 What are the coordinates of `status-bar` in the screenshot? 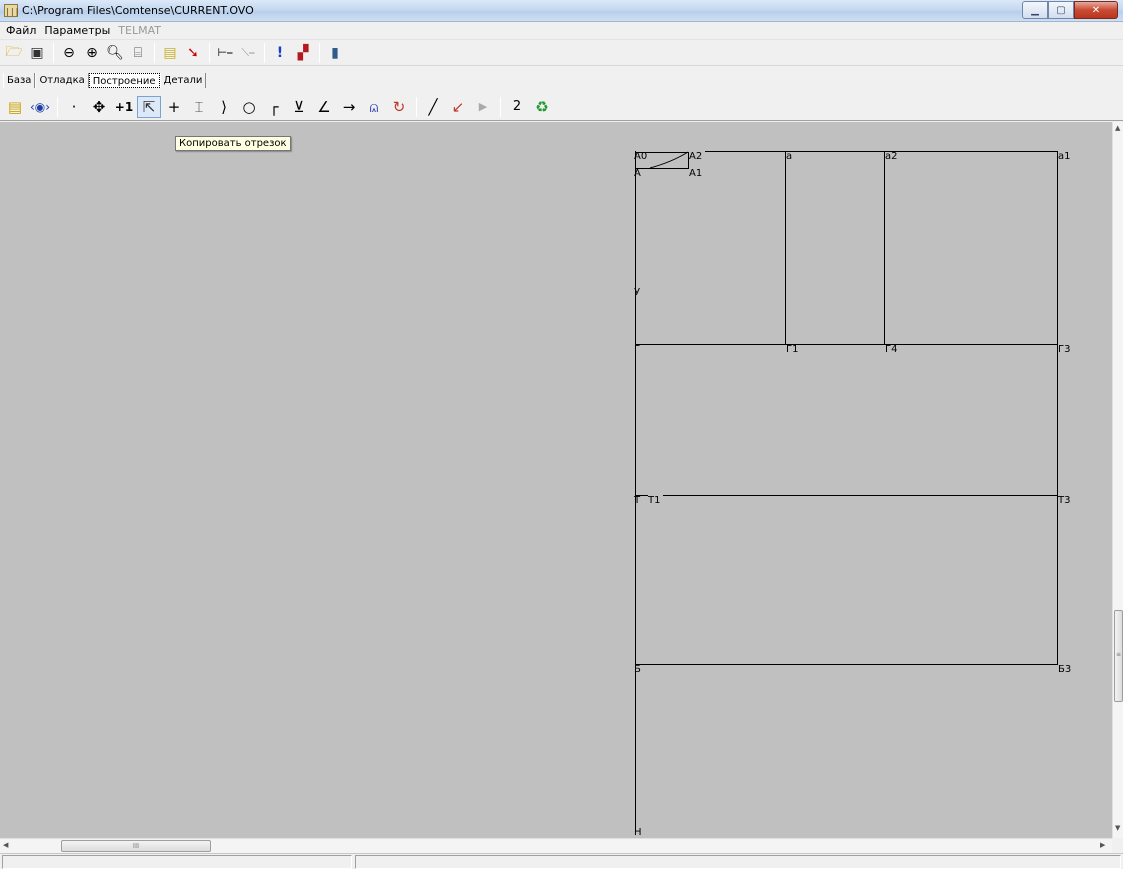 It's located at (561, 861).